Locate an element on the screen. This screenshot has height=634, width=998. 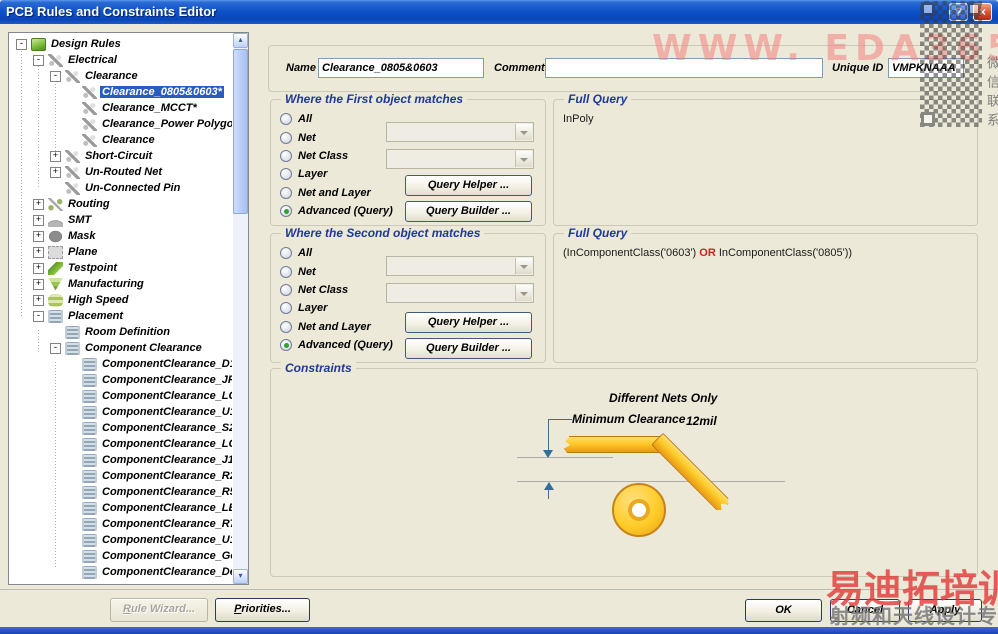
tree-item: + Manufacturing is located at coordinates (121, 284).